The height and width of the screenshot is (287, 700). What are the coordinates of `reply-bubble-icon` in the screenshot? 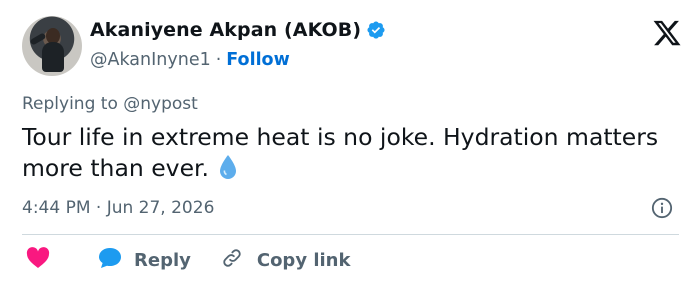 It's located at (110, 260).